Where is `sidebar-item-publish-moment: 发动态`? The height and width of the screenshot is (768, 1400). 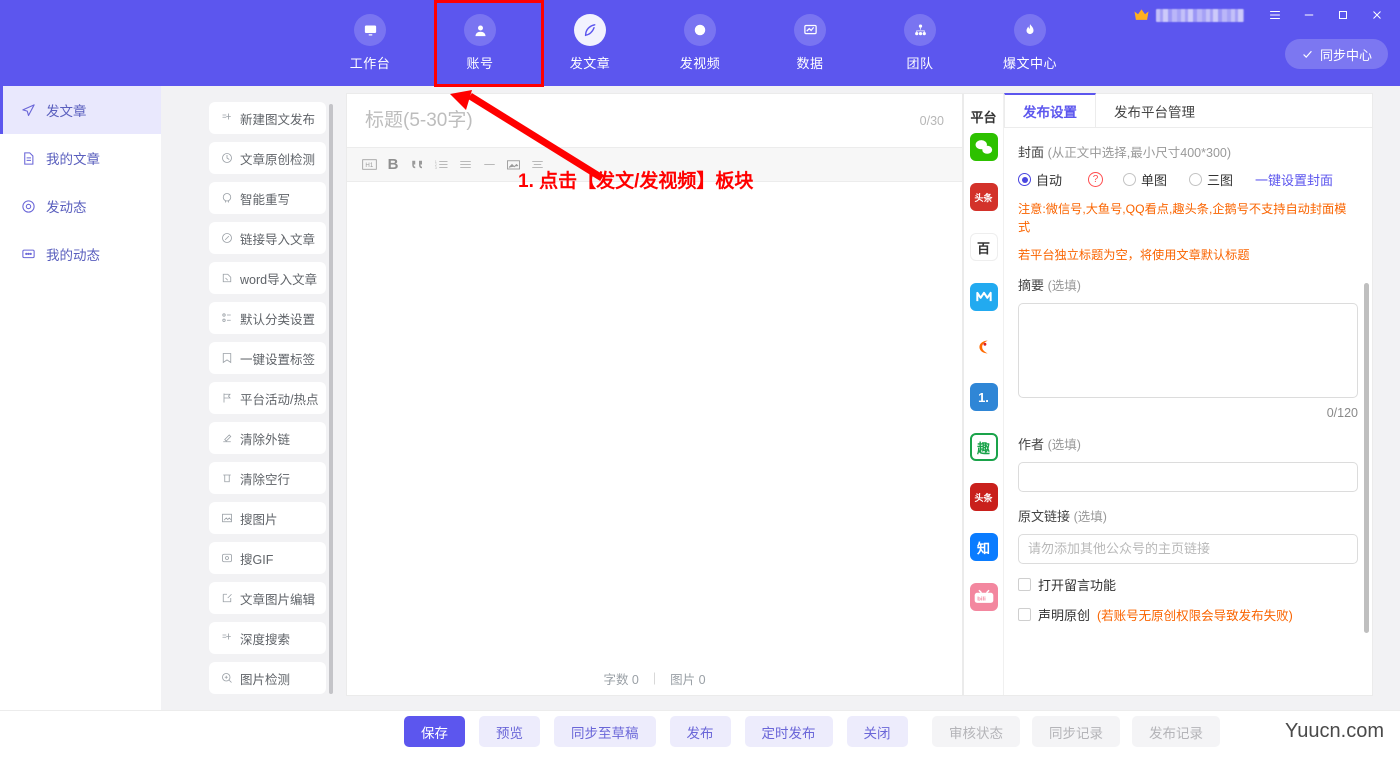
sidebar-item-publish-moment: 发动态 is located at coordinates (80, 206).